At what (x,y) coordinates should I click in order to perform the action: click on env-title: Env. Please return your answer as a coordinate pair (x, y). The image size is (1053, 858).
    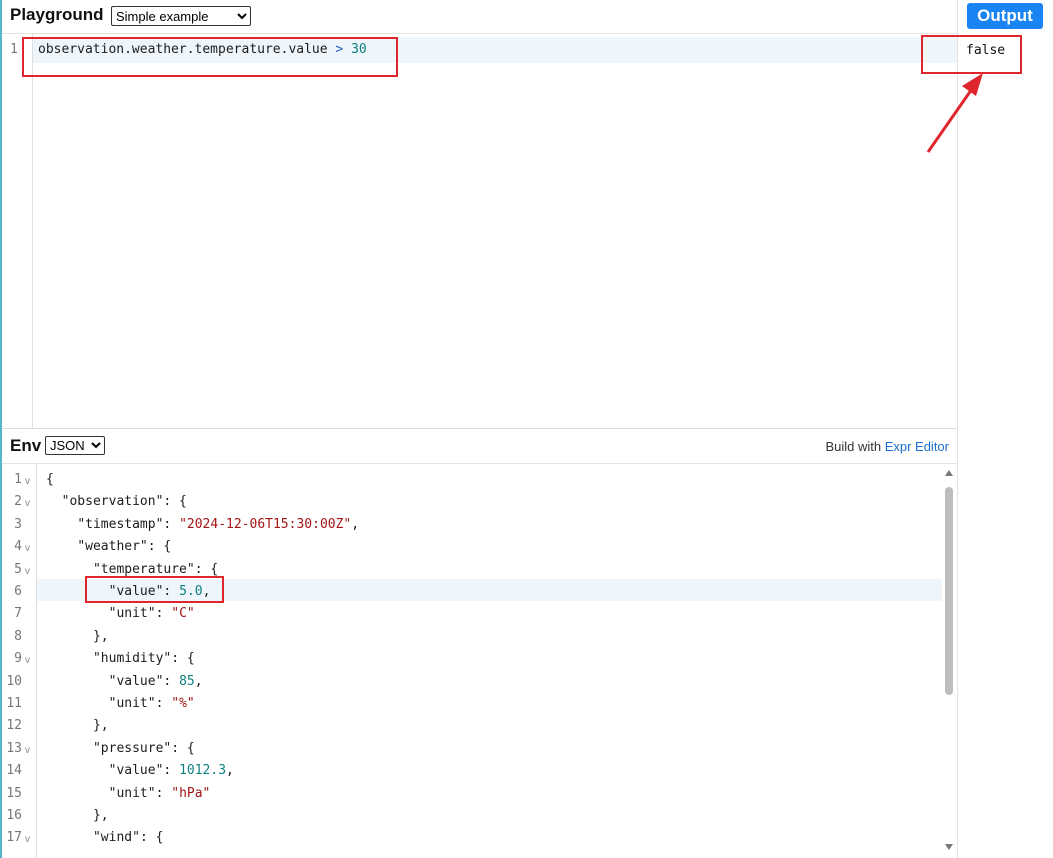
    Looking at the image, I should click on (26, 445).